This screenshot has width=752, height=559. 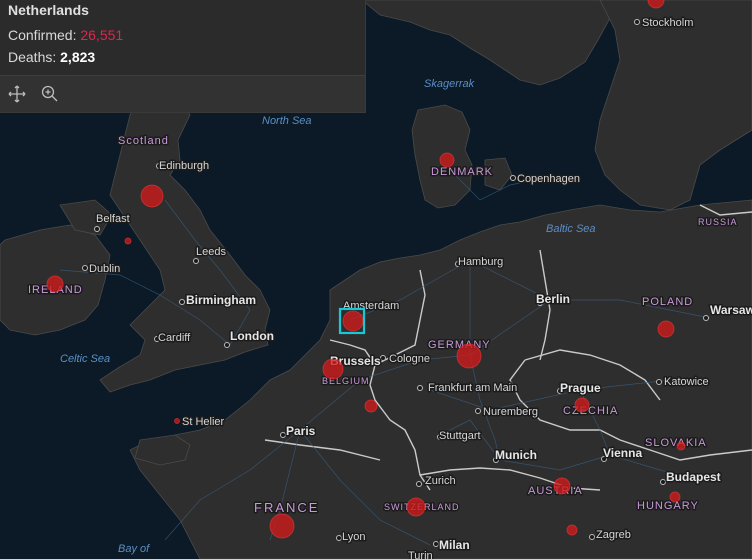 What do you see at coordinates (211, 252) in the screenshot?
I see `city-label: Leeds` at bounding box center [211, 252].